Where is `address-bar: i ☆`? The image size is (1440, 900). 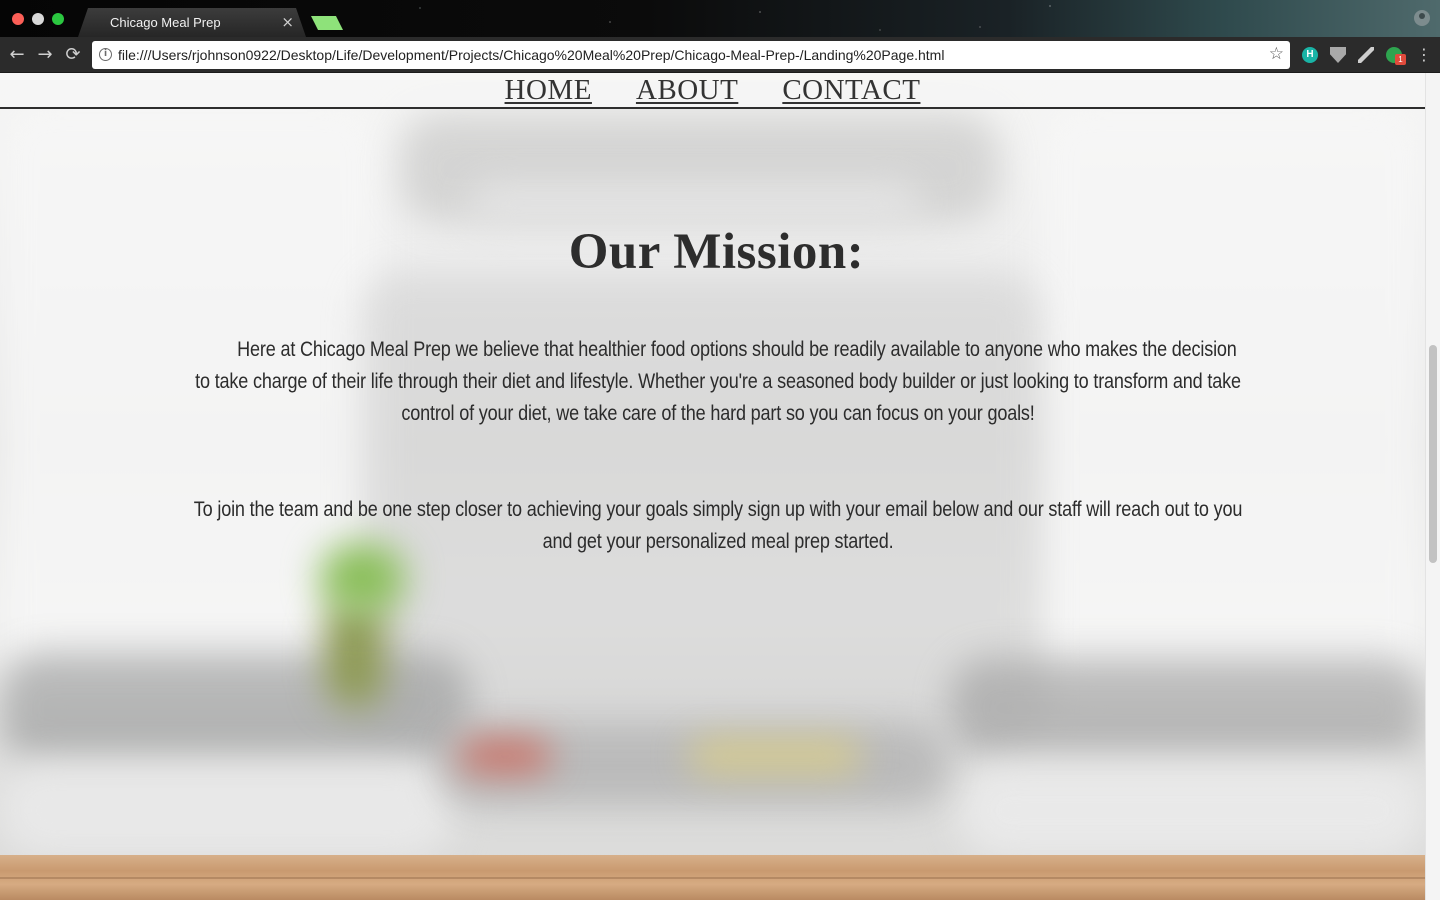 address-bar: i ☆ is located at coordinates (691, 55).